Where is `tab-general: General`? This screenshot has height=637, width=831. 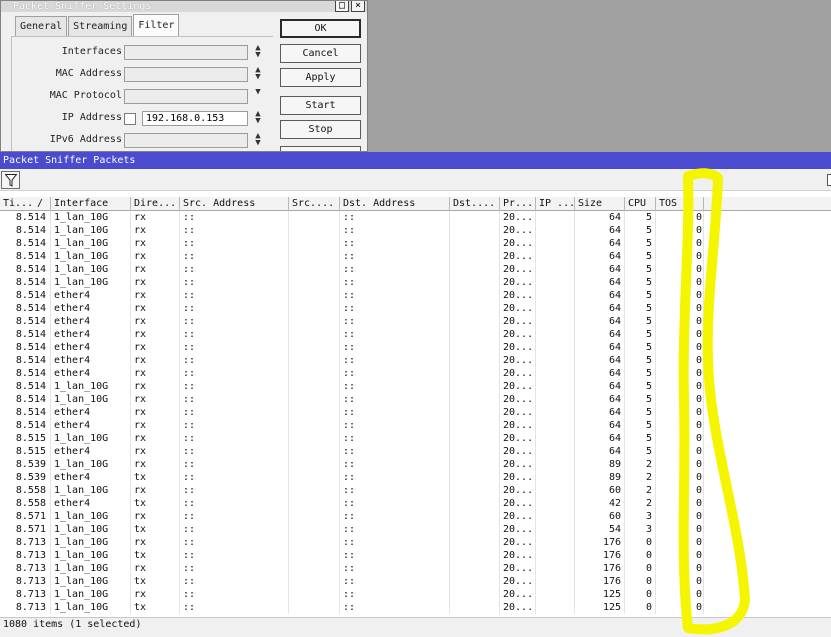 tab-general: General is located at coordinates (41, 26).